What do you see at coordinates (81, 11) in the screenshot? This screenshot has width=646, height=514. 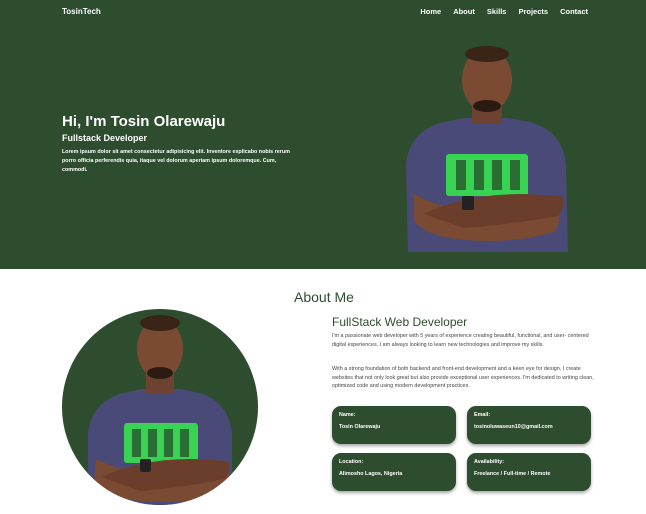 I see `brand-logo: TosinTech` at bounding box center [81, 11].